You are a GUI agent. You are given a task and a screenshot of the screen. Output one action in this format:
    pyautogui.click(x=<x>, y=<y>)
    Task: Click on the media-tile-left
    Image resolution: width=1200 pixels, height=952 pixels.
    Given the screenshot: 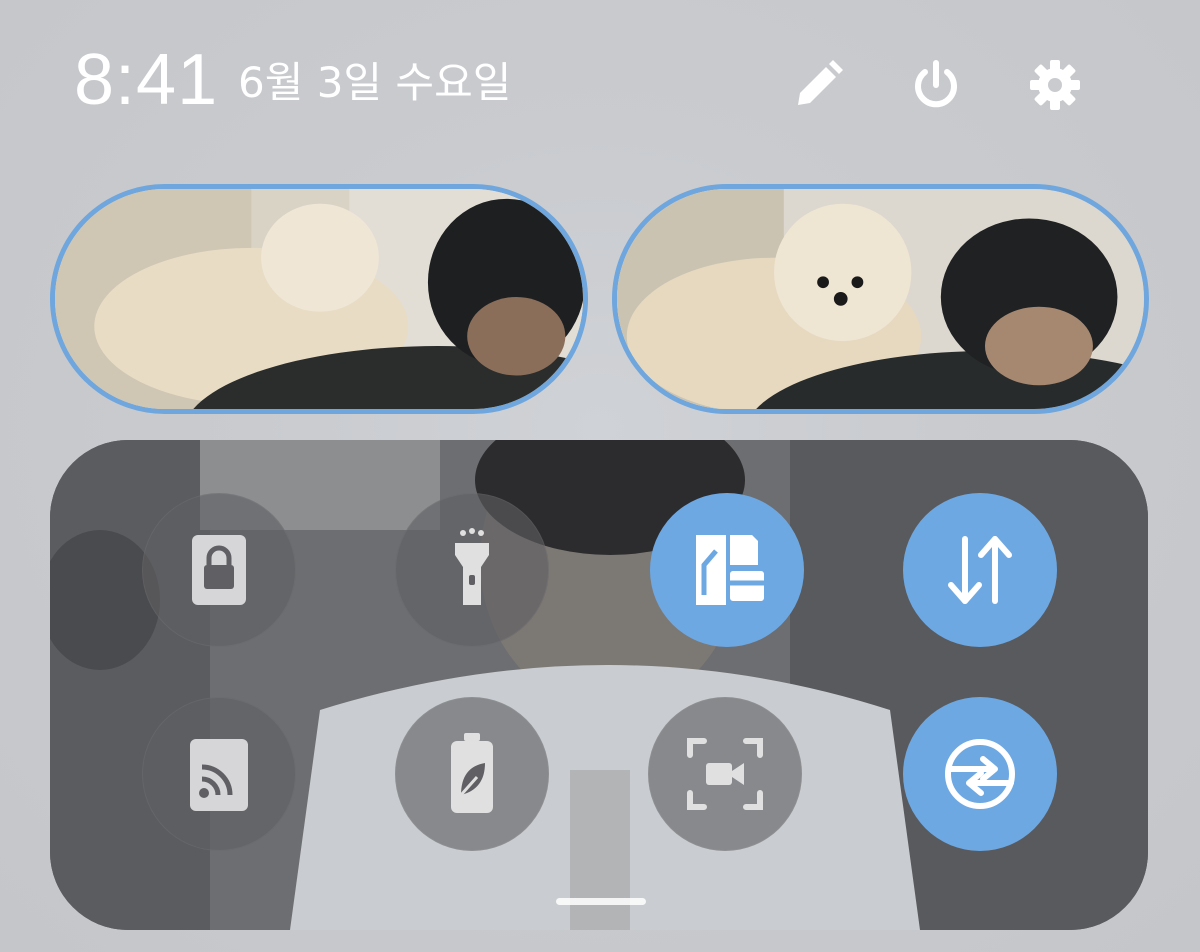 What is the action you would take?
    pyautogui.click(x=319, y=299)
    